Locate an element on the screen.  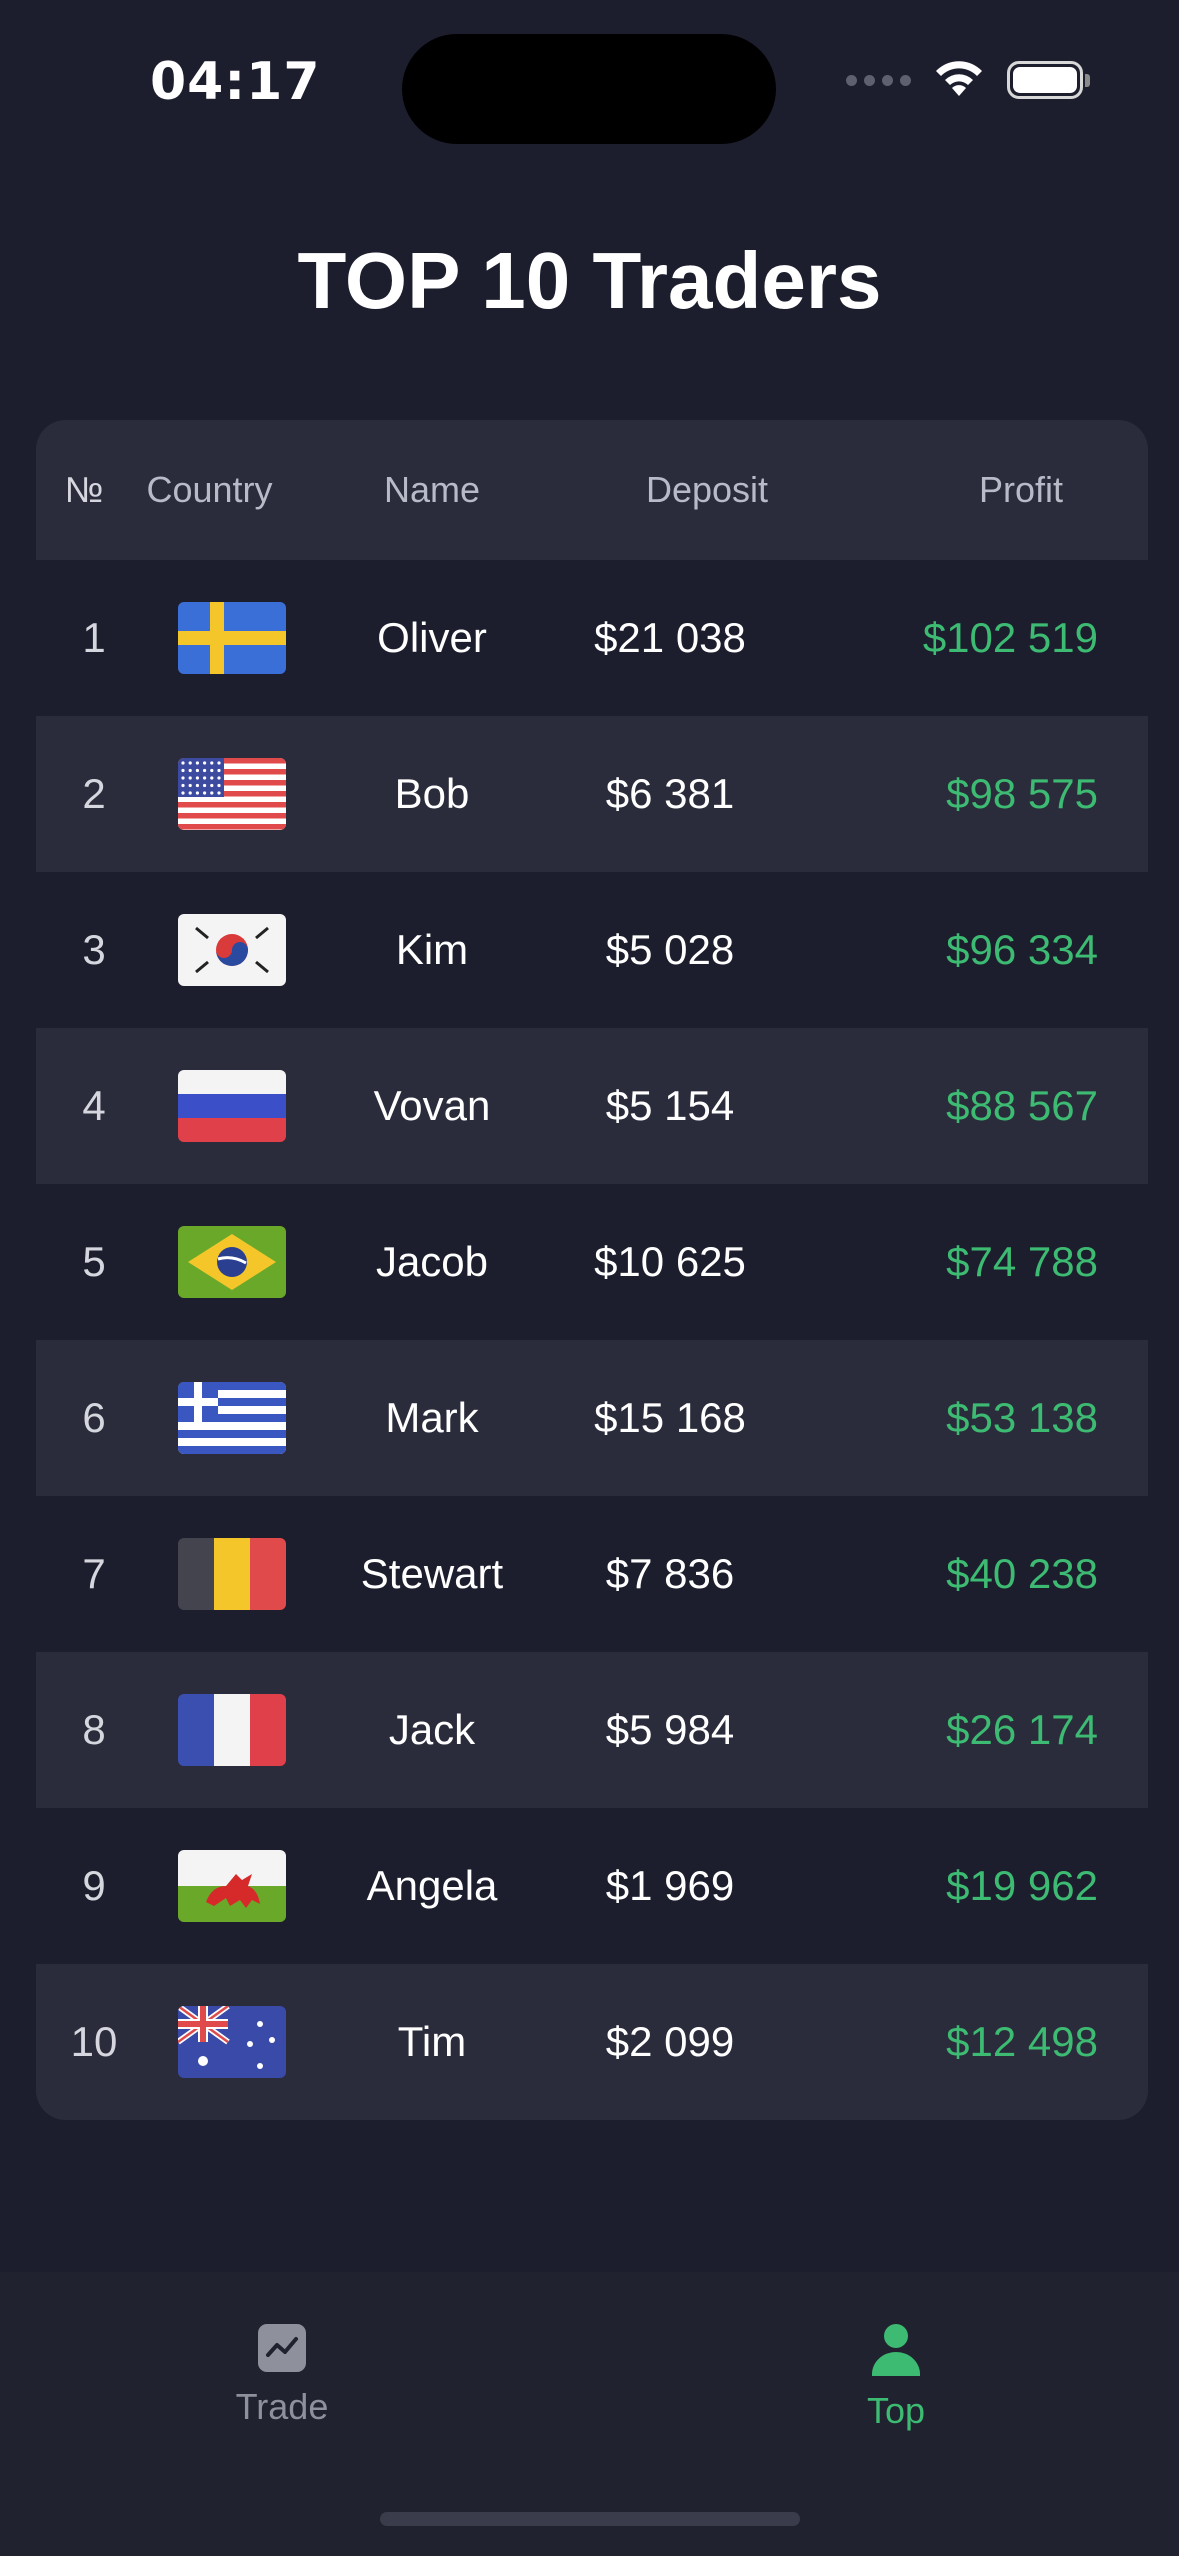
rank-cell: 4 is located at coordinates (94, 1105).